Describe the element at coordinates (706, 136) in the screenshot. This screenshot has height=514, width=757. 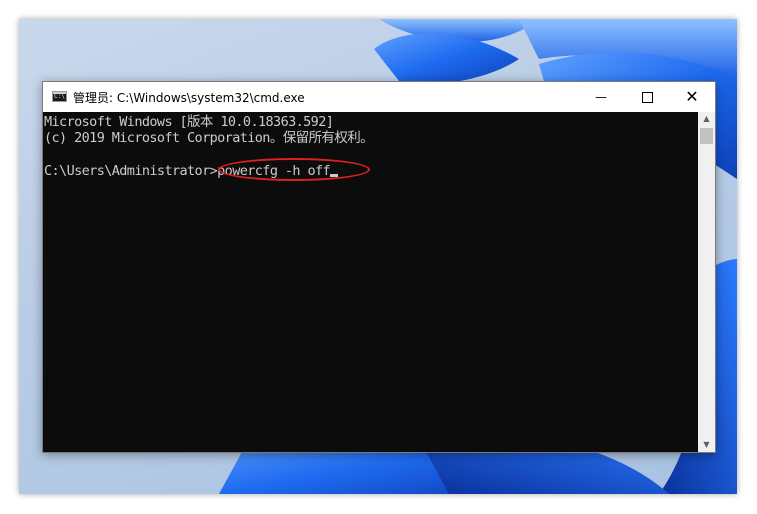
I see `scroll-thumb` at that location.